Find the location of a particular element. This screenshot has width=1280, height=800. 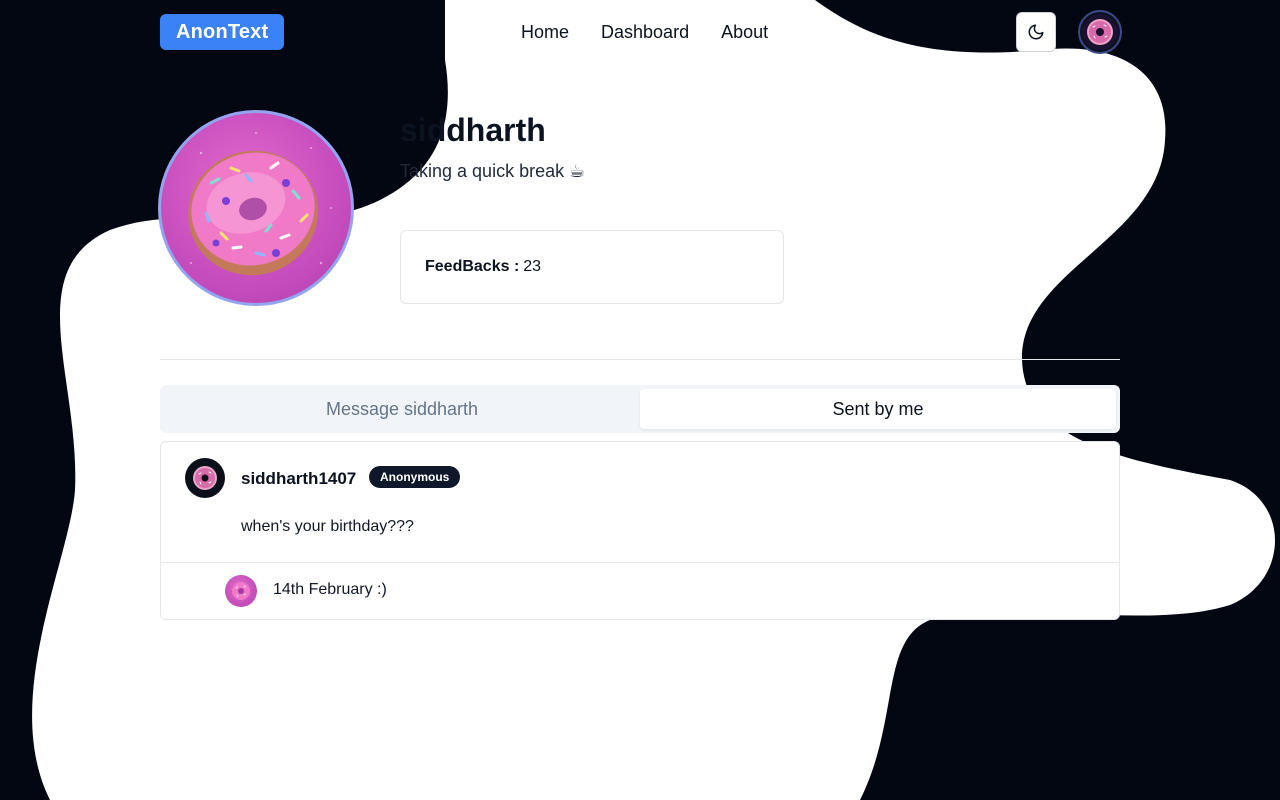

tab-message-user: Message siddharth is located at coordinates (402, 409).